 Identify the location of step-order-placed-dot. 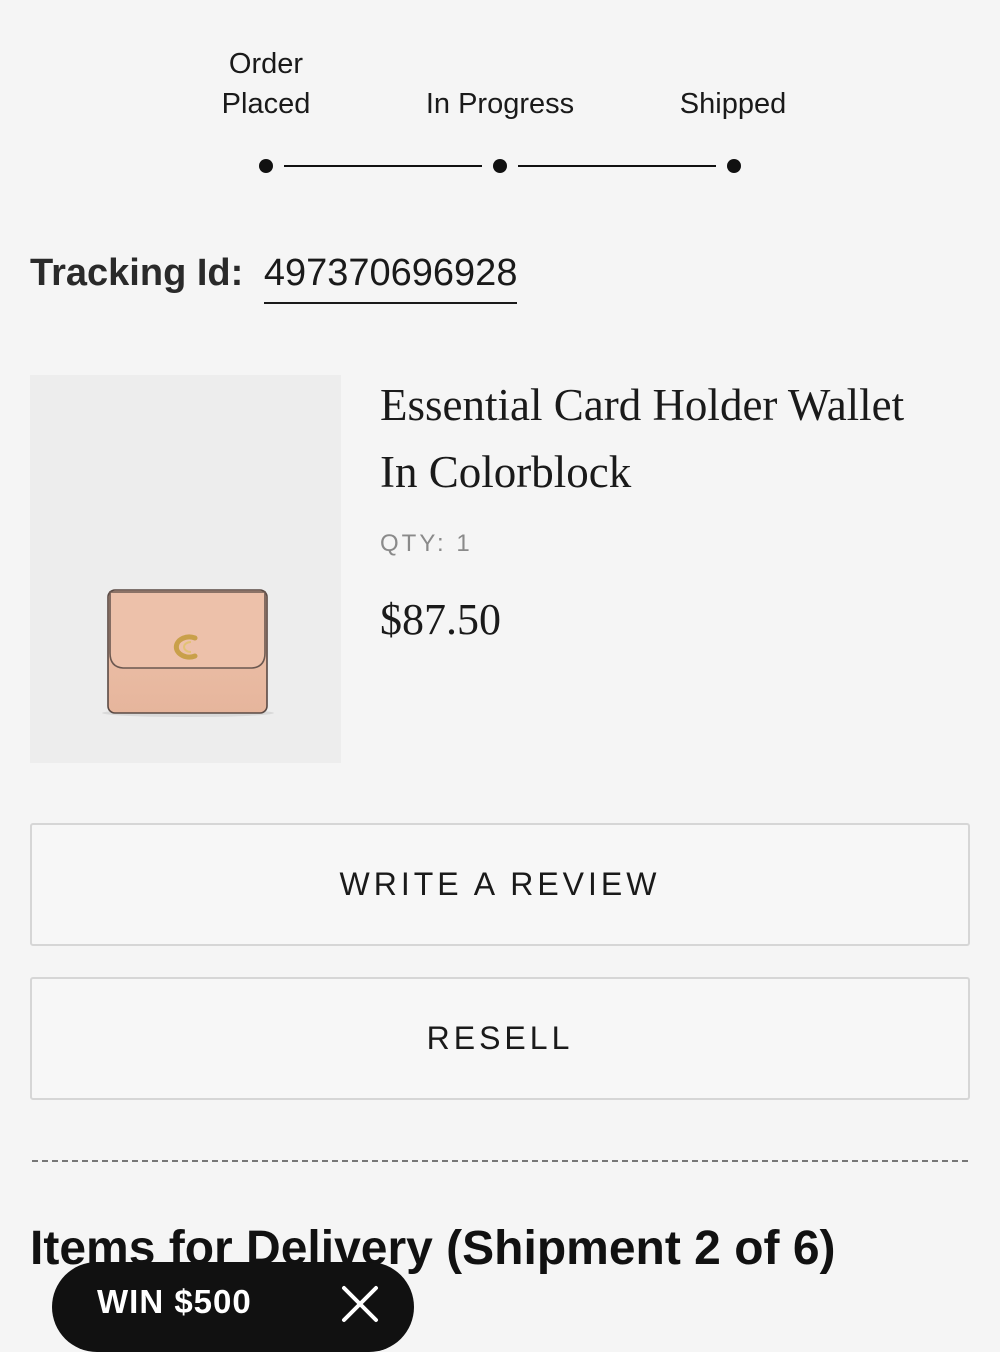
(266, 166).